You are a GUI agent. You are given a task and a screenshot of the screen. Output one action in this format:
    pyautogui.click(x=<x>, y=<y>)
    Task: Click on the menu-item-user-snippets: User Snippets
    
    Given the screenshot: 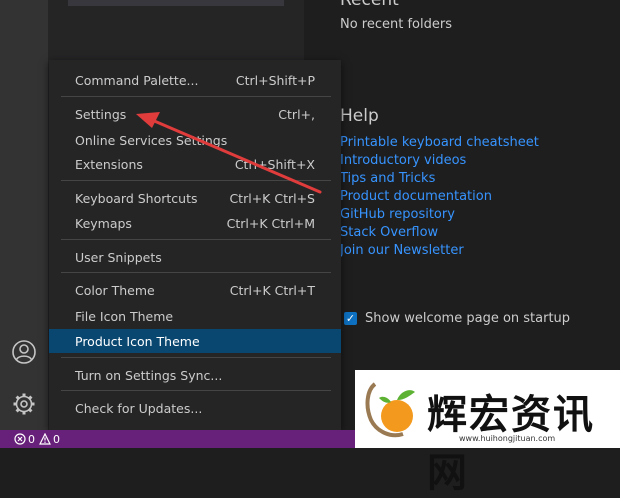 What is the action you would take?
    pyautogui.click(x=195, y=257)
    